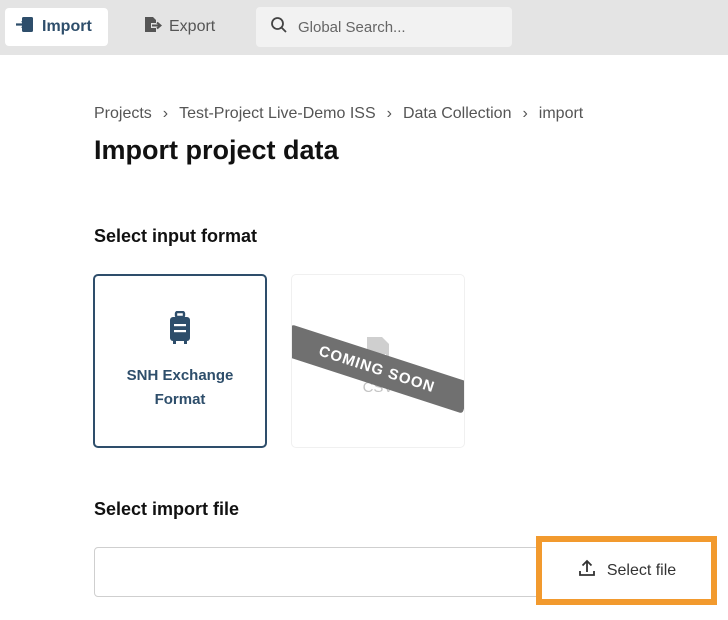  I want to click on search-icon, so click(279, 27).